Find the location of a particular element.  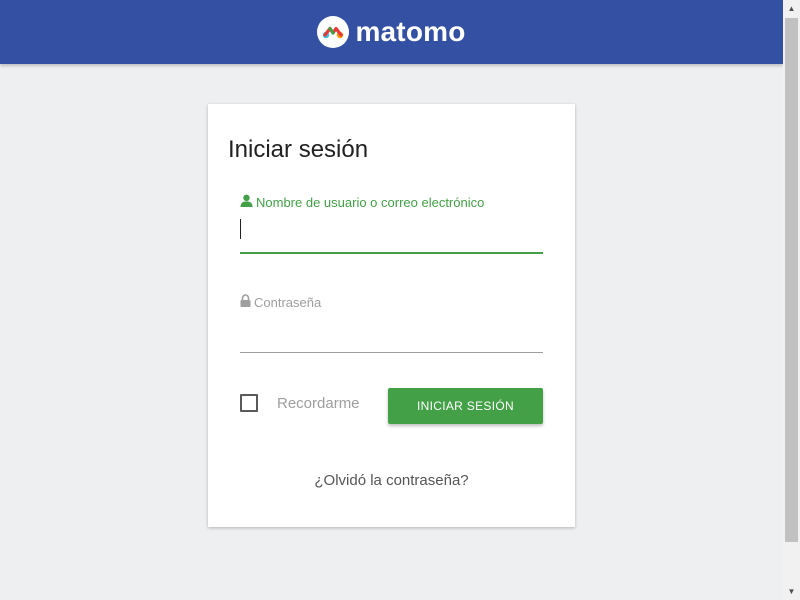

login-button: INICIAR SESIÓN is located at coordinates (465, 406).